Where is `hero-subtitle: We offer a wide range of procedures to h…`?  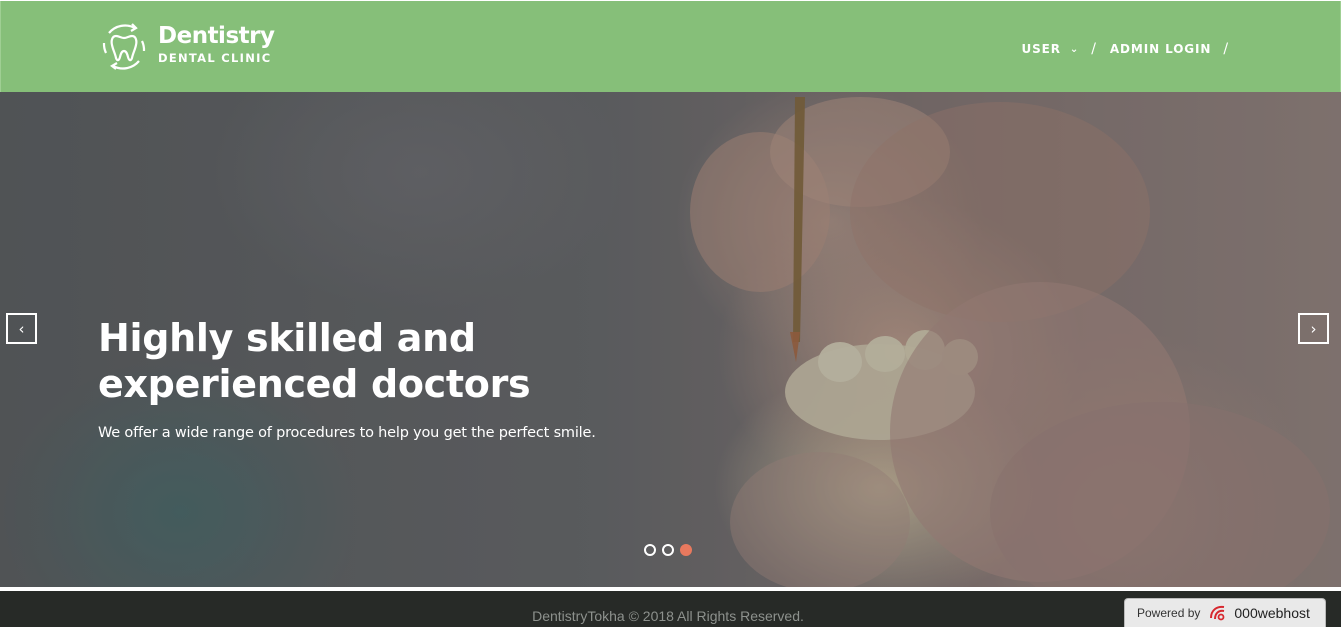 hero-subtitle: We offer a wide range of procedures to h… is located at coordinates (347, 433).